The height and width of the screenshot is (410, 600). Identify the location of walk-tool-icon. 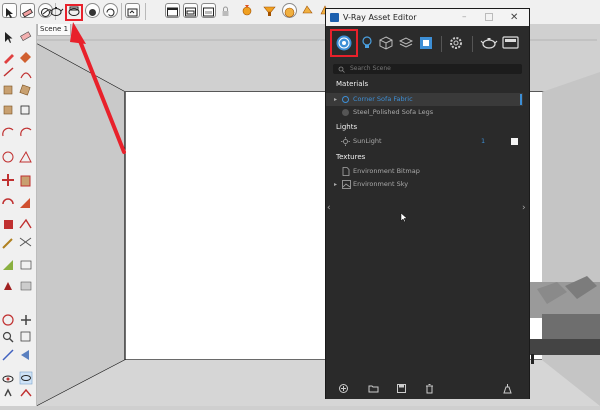
(8, 392).